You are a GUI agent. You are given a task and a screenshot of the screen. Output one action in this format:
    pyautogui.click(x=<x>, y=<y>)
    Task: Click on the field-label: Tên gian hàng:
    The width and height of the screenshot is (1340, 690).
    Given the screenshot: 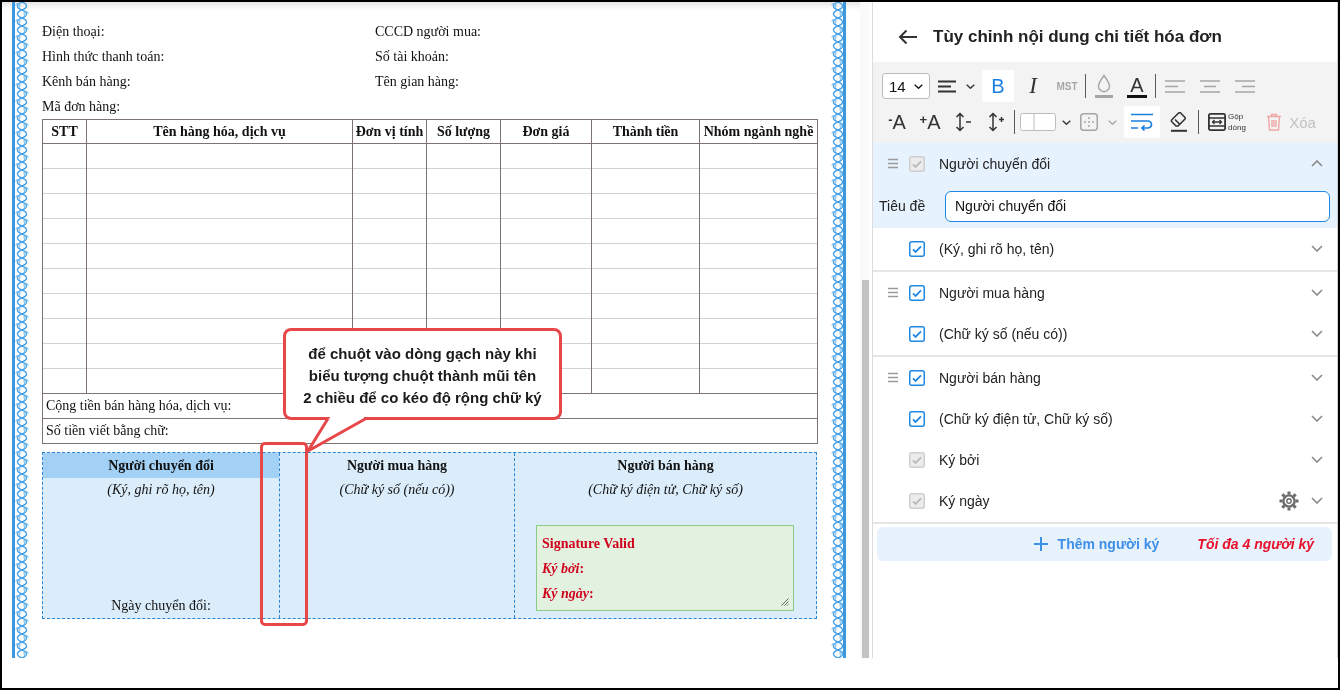 What is the action you would take?
    pyautogui.click(x=417, y=81)
    